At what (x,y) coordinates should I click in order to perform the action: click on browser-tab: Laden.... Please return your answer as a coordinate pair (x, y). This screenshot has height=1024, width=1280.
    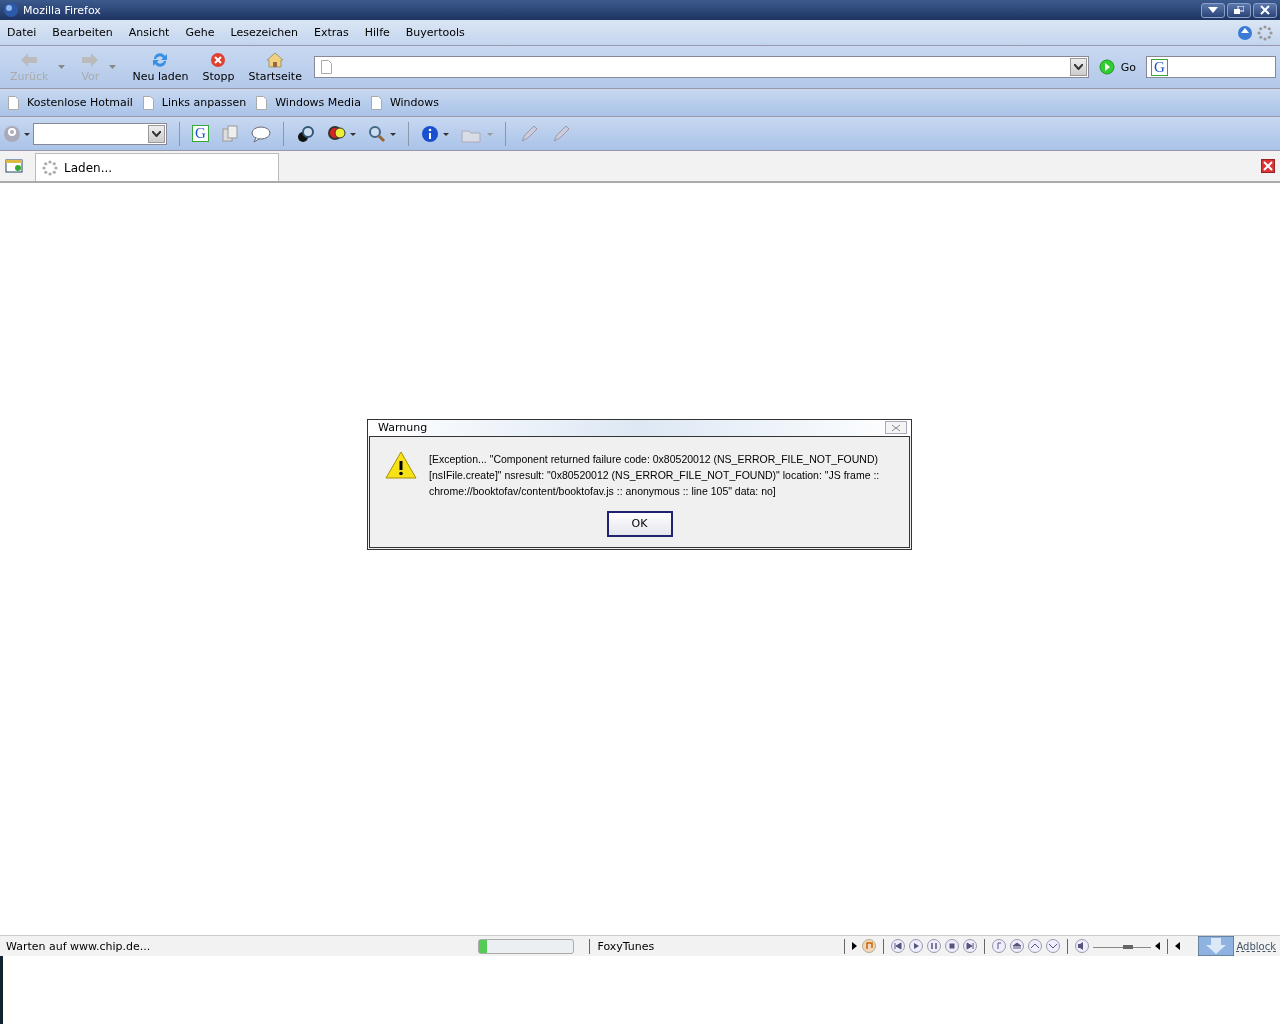
    Looking at the image, I should click on (157, 167).